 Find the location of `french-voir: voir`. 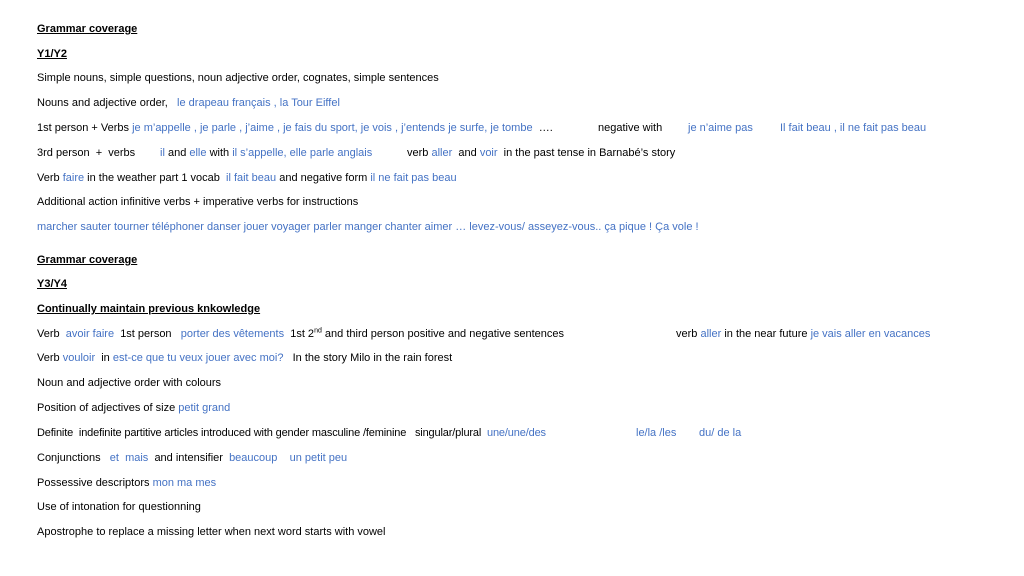

french-voir: voir is located at coordinates (488, 153).